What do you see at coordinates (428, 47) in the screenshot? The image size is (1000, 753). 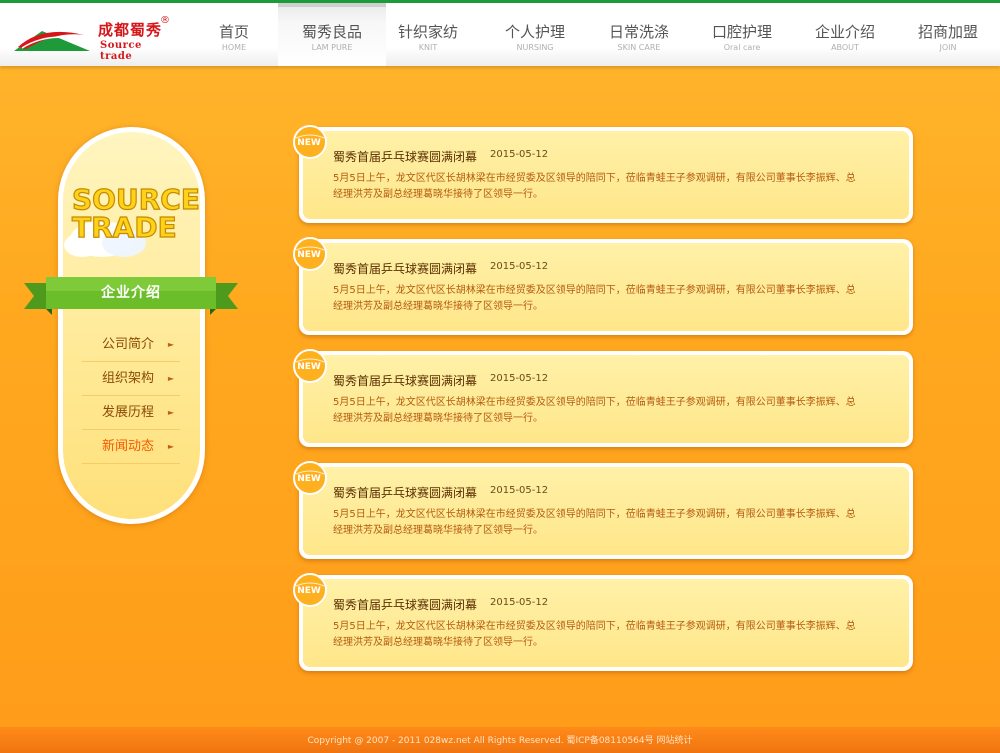 I see `nav-label-en: KNIT` at bounding box center [428, 47].